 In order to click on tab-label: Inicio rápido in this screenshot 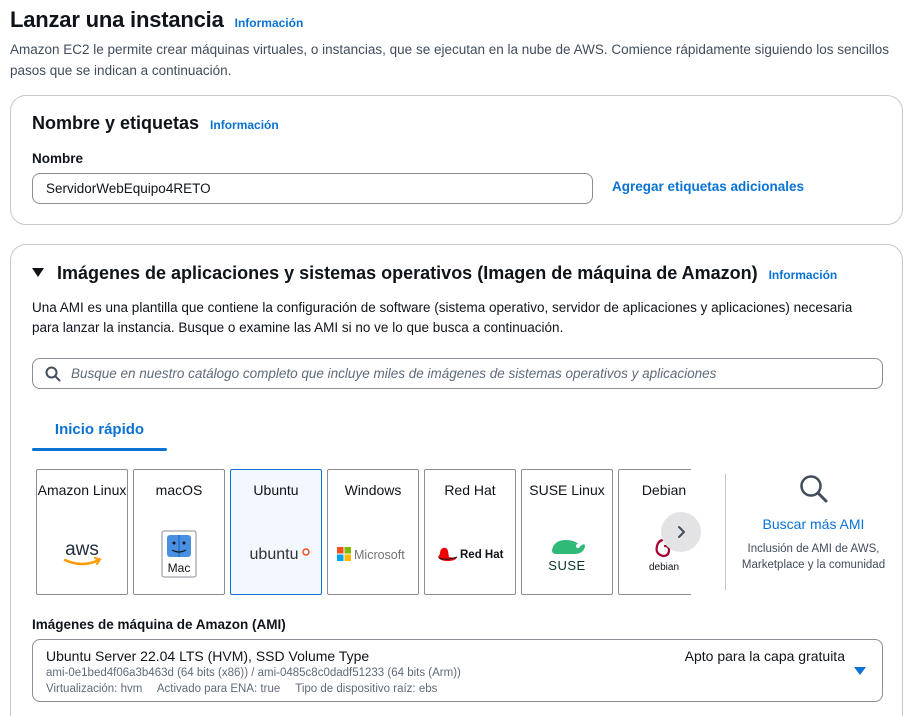, I will do `click(99, 429)`.